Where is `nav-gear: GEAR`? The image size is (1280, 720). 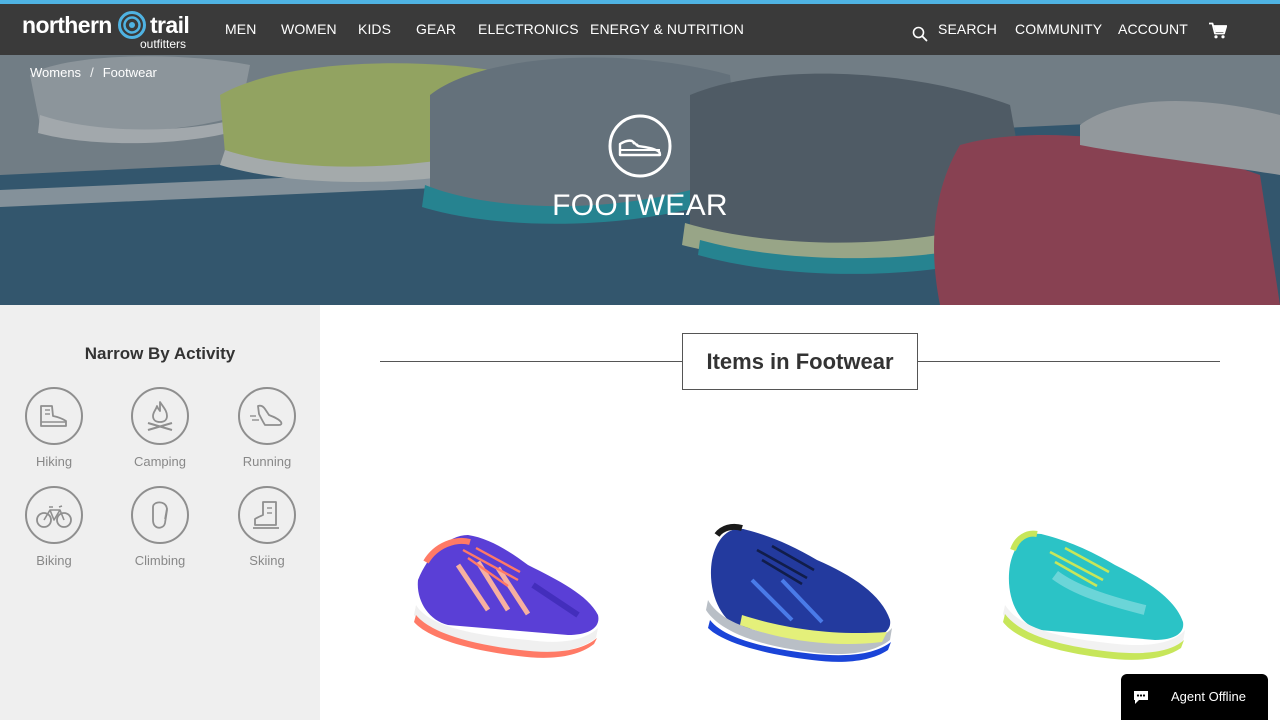
nav-gear: GEAR is located at coordinates (436, 29).